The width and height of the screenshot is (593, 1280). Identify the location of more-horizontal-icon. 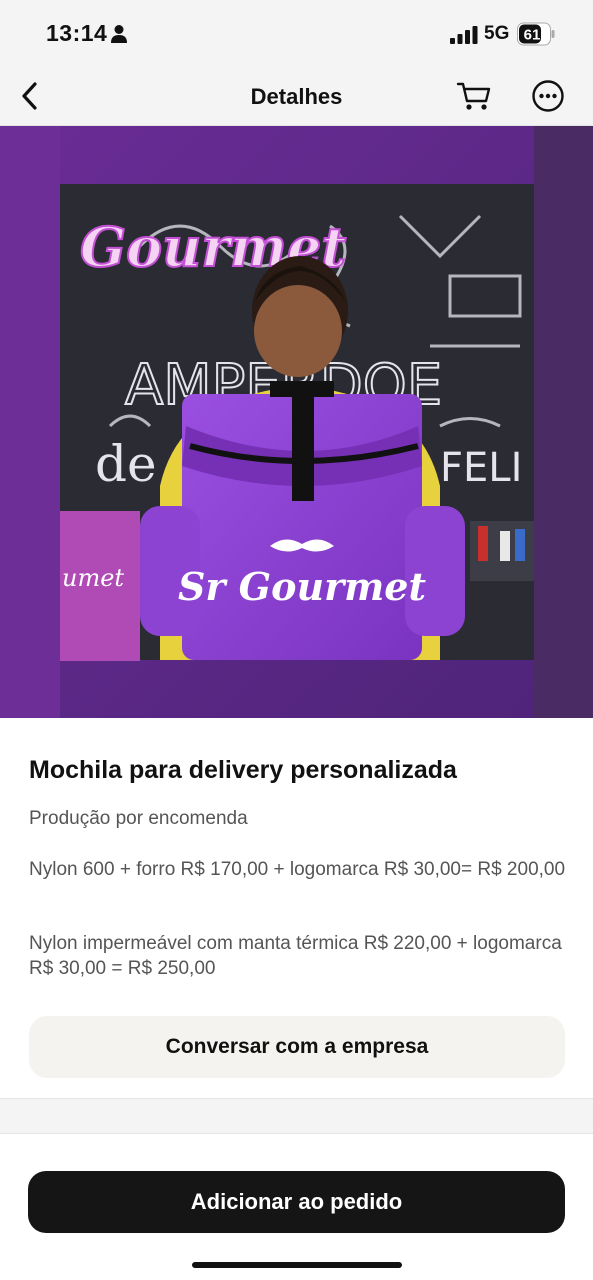
(548, 96).